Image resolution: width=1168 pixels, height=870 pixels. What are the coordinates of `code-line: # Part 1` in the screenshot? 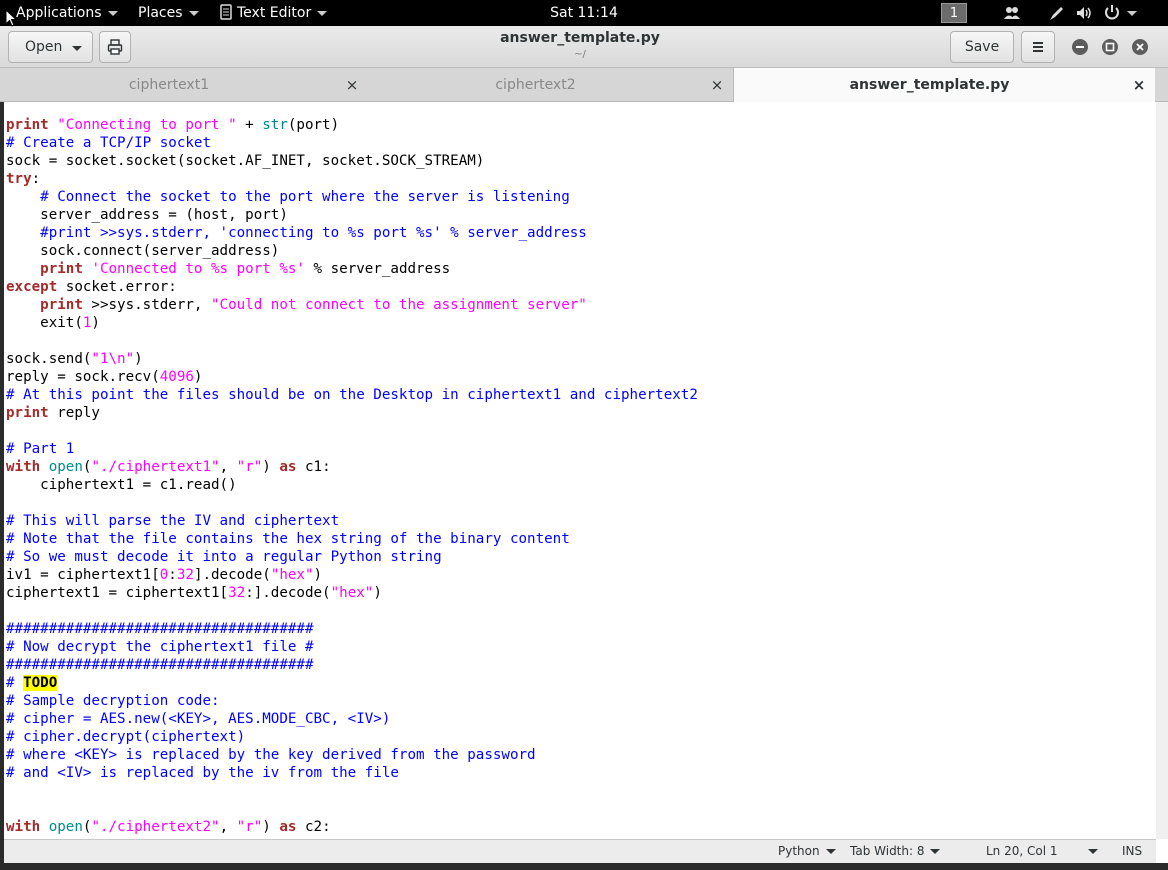 It's located at (352, 449).